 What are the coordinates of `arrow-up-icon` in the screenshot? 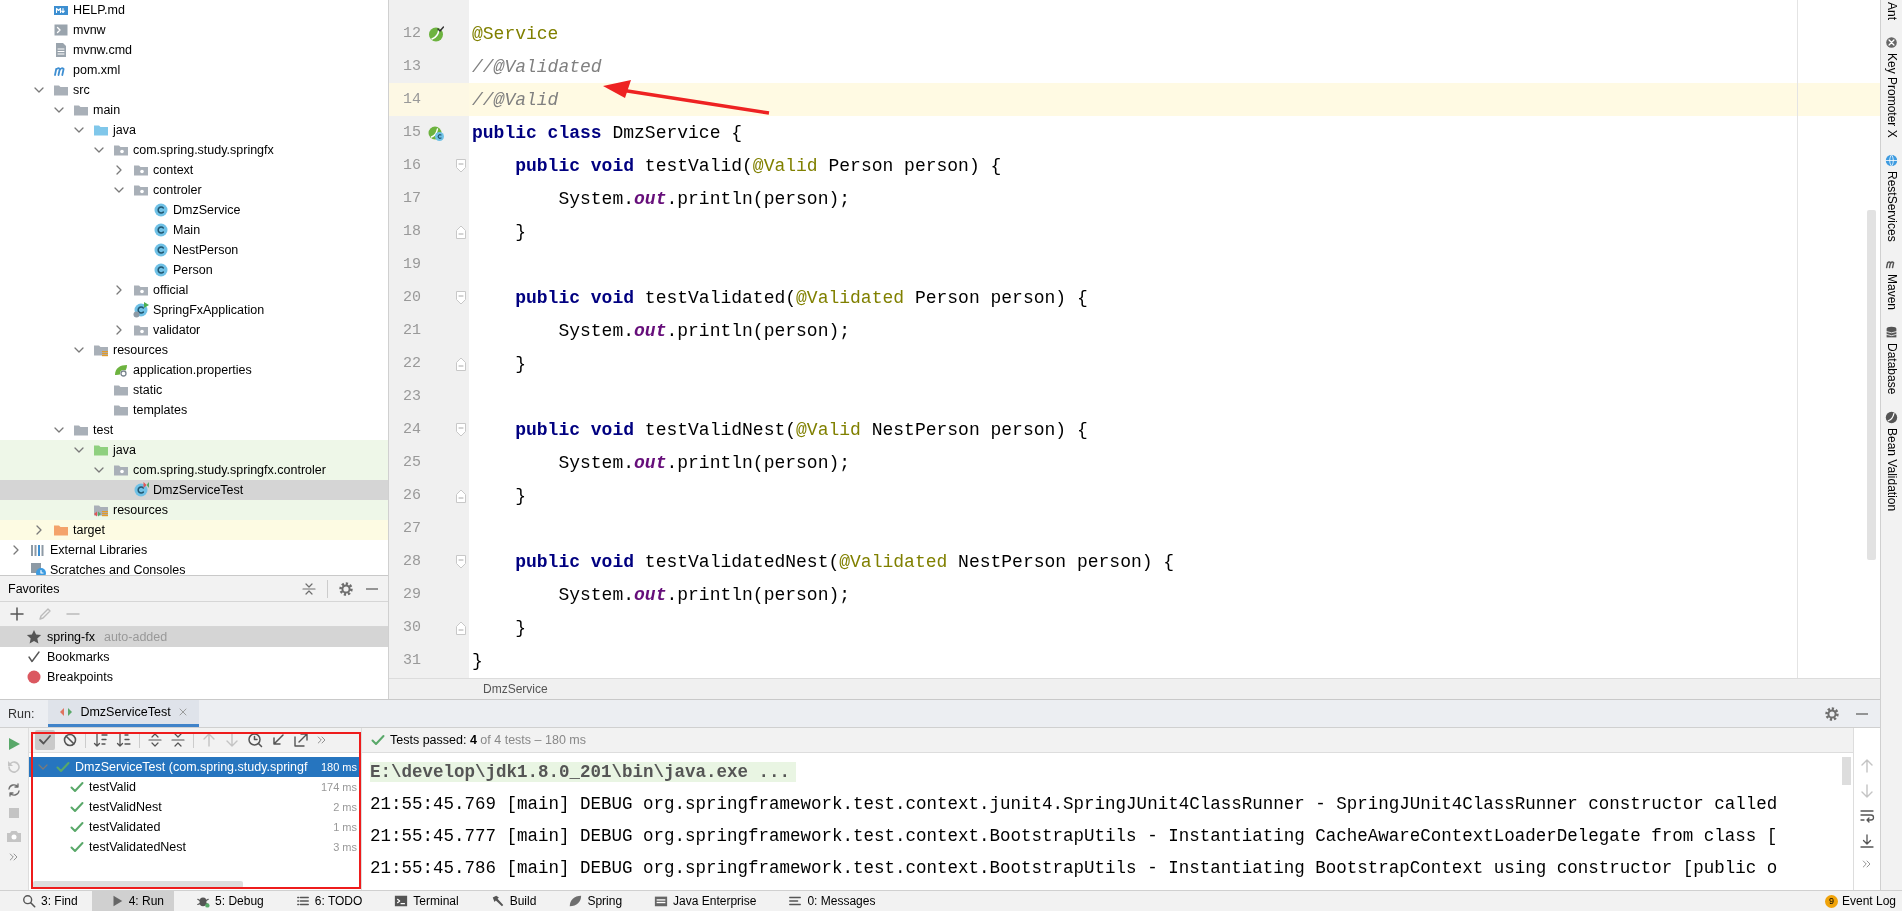 It's located at (209, 740).